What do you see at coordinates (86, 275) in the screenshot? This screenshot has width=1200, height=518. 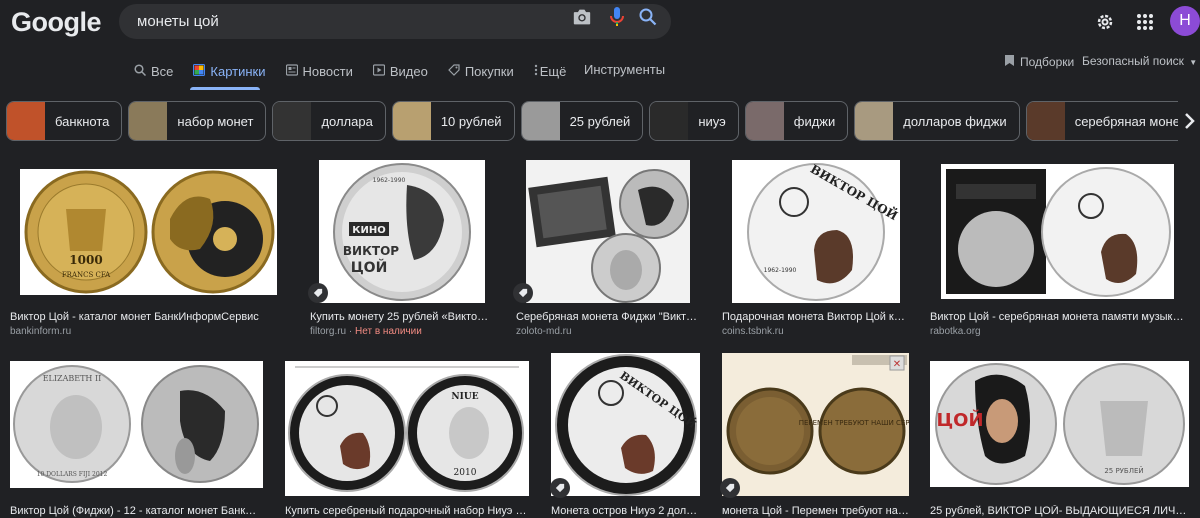 I see `coin-currency: FRANCS CFA` at bounding box center [86, 275].